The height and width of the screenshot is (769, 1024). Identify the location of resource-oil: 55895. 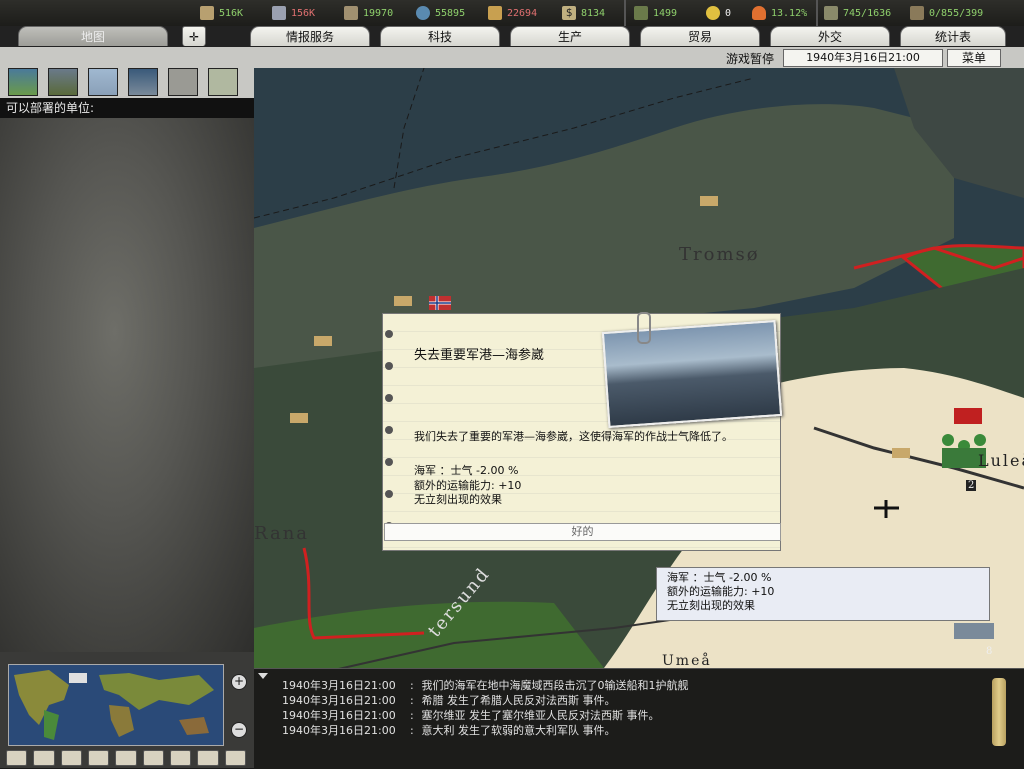
(440, 13).